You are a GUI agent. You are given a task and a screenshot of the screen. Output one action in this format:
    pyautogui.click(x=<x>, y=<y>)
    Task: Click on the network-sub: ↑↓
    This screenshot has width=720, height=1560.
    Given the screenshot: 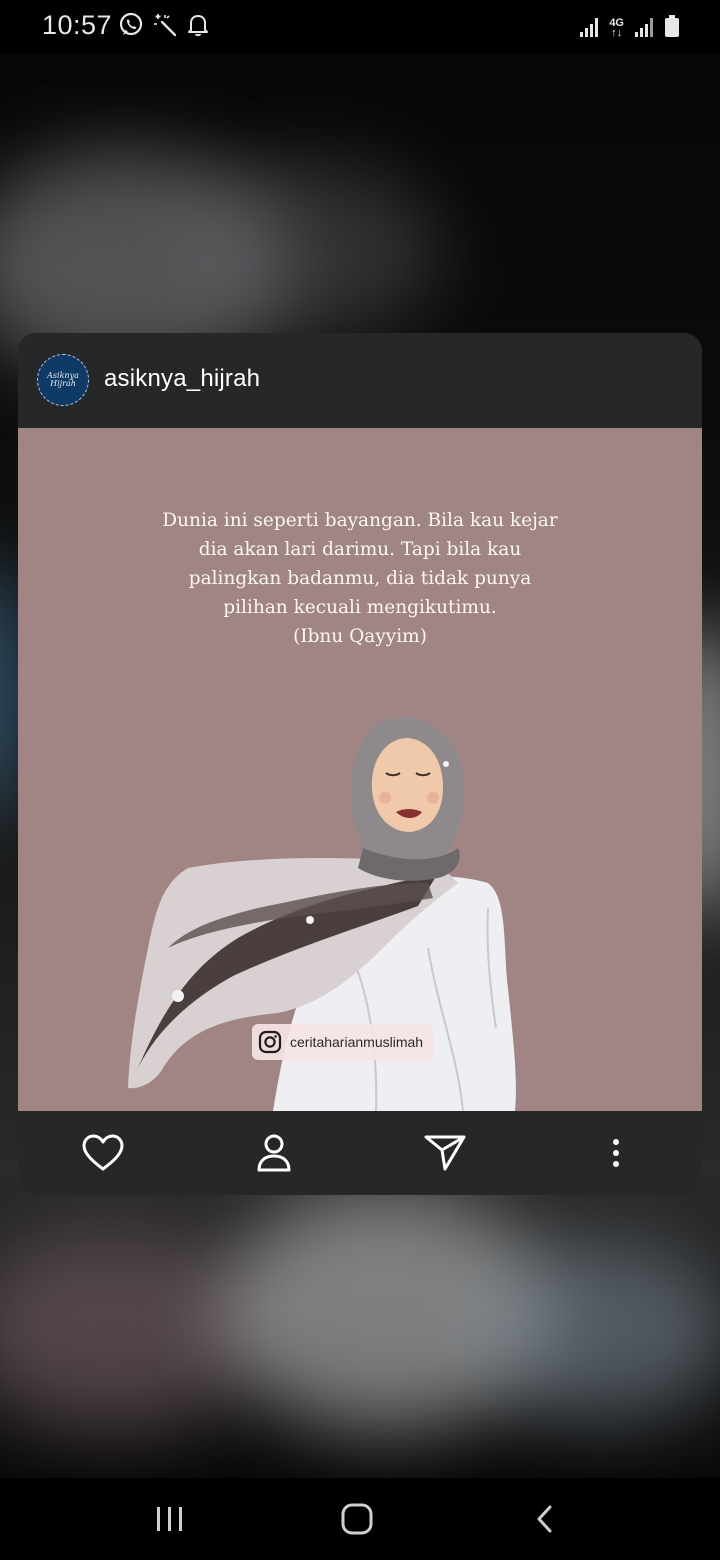 What is the action you would take?
    pyautogui.click(x=617, y=33)
    